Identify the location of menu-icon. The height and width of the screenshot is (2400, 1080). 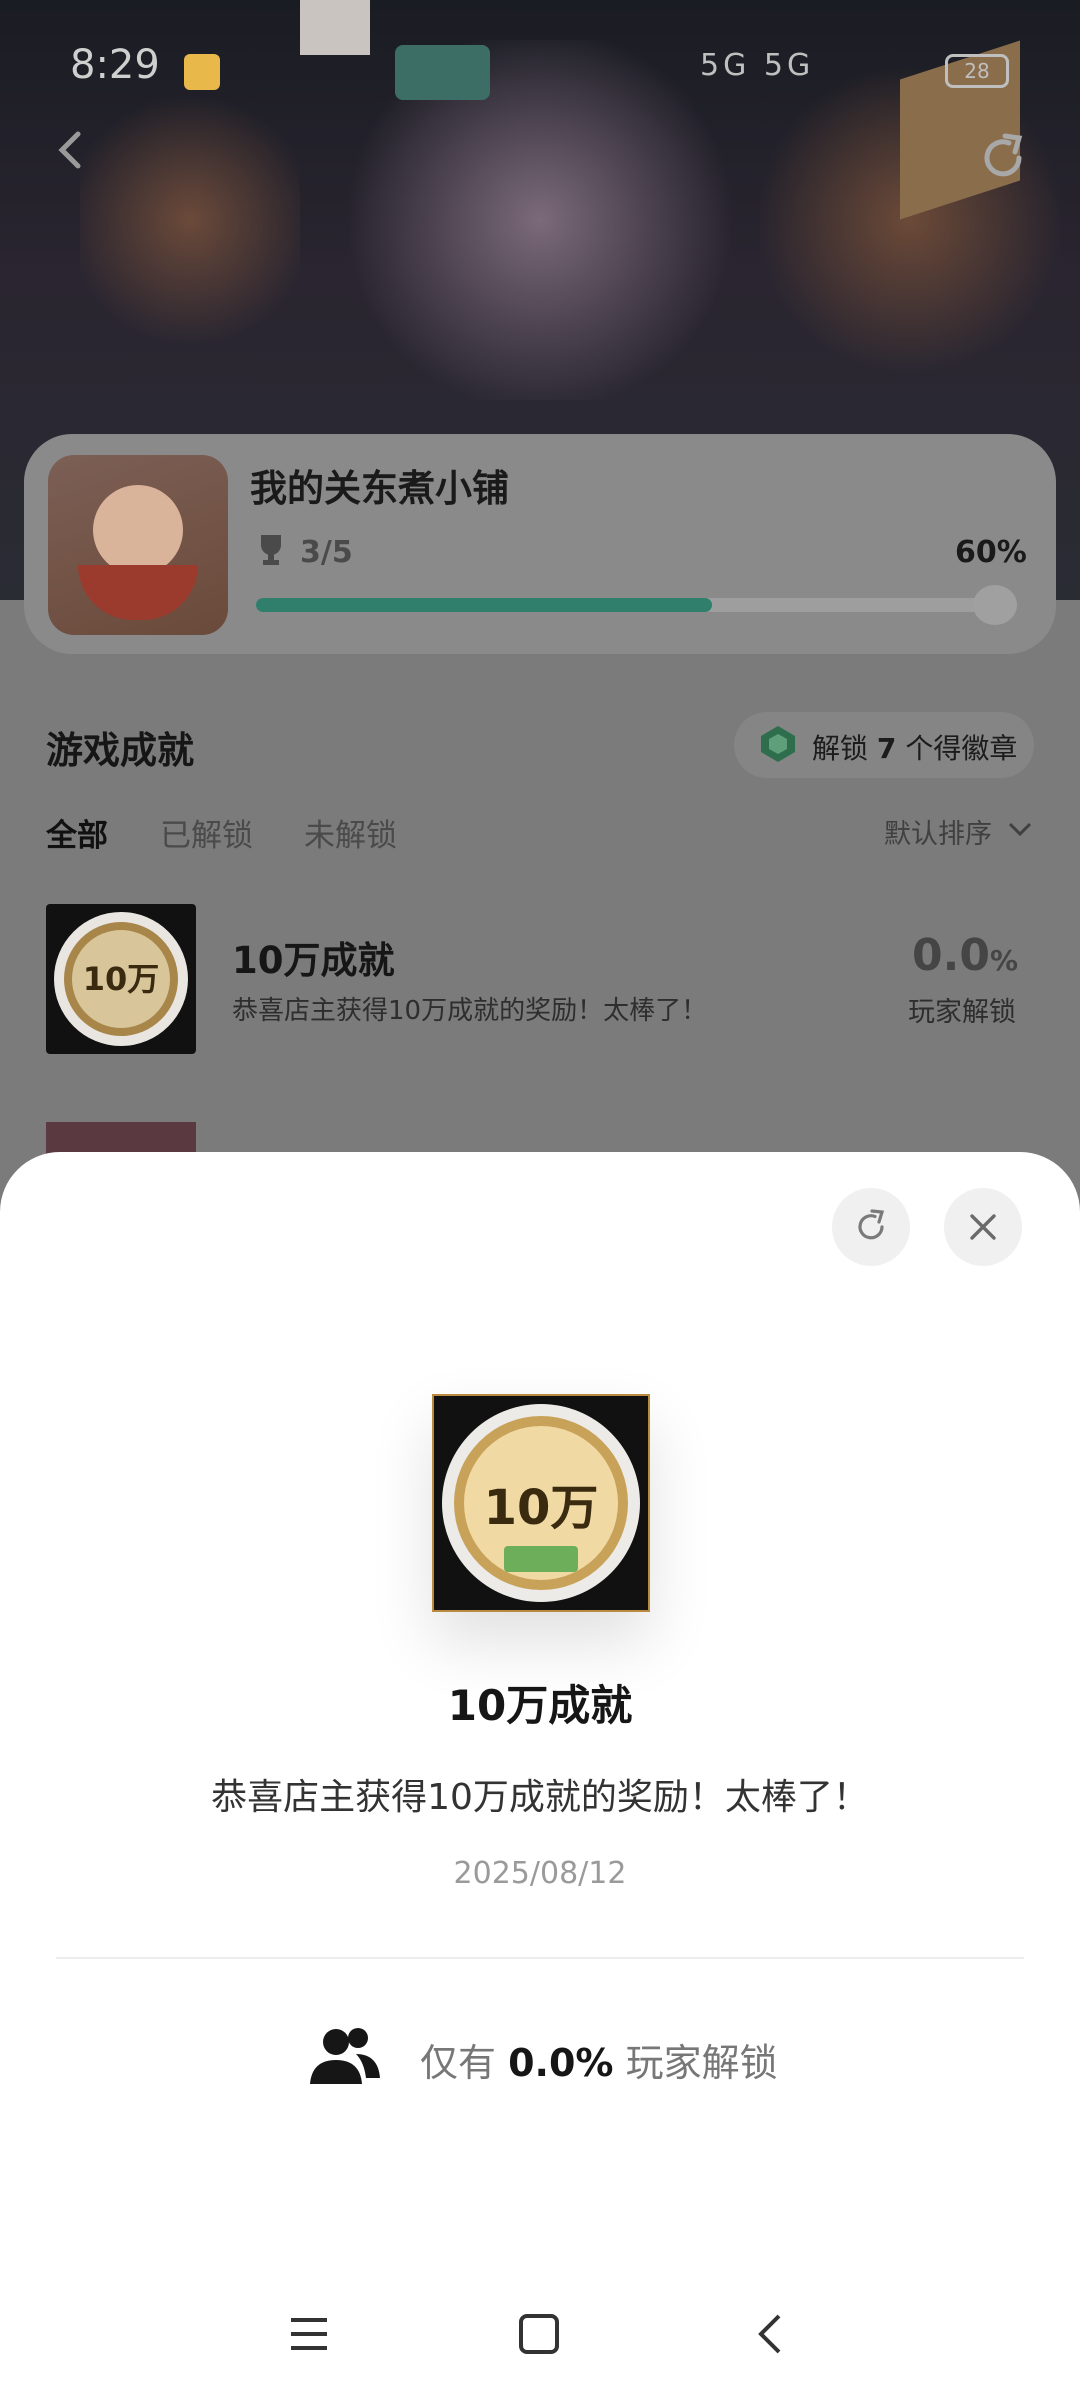
(309, 2334).